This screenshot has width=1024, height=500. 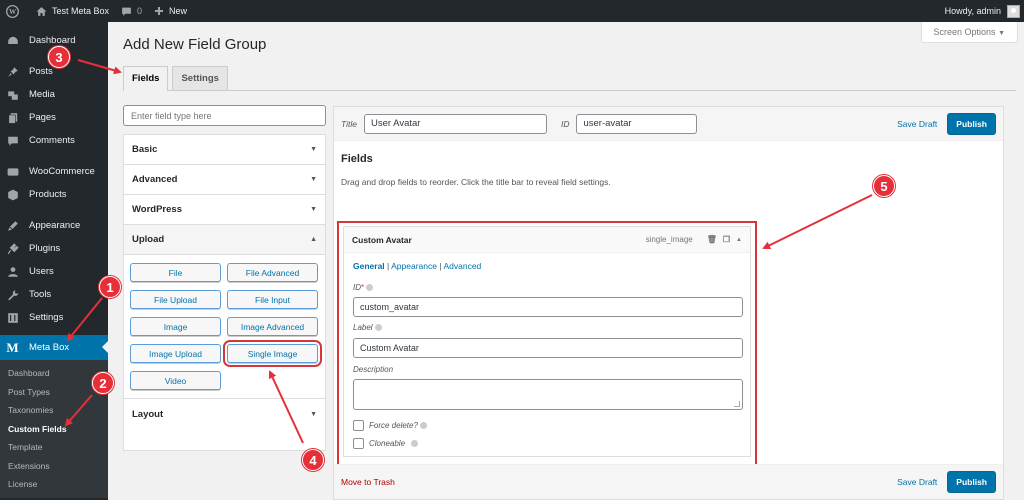 What do you see at coordinates (224, 240) in the screenshot?
I see `group-upload: Upload ▲` at bounding box center [224, 240].